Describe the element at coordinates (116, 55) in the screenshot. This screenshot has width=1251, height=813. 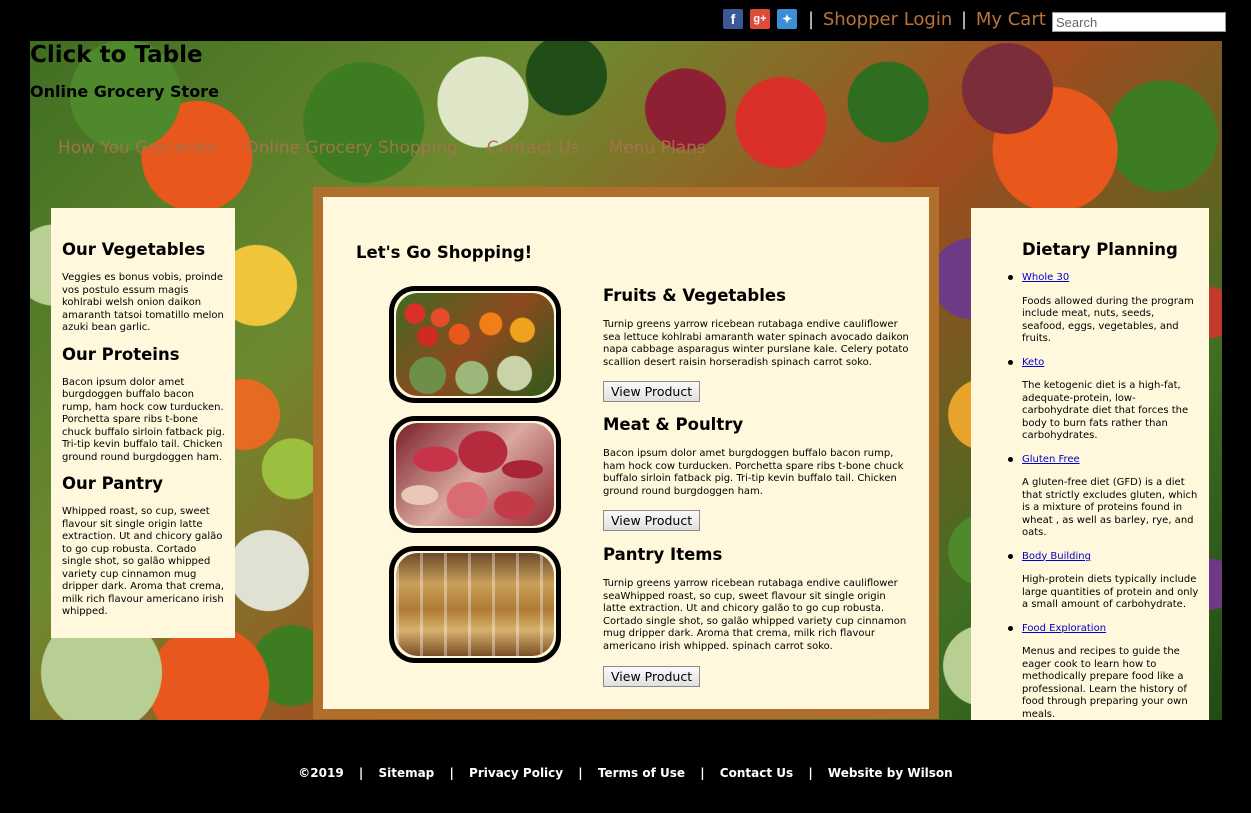
I see `site-title: Click to Table` at that location.